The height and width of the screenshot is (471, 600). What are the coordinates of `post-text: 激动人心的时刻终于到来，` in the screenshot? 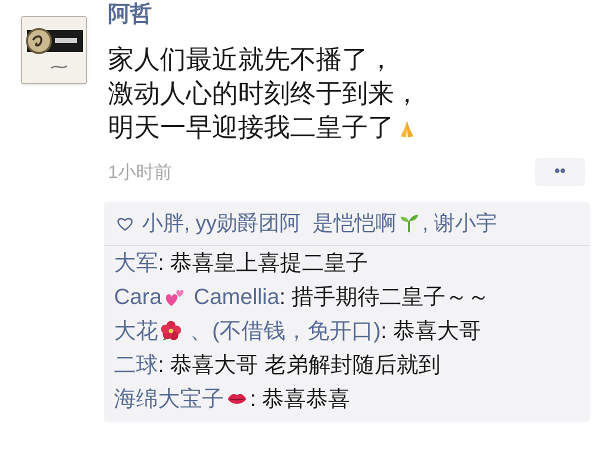 It's located at (264, 93).